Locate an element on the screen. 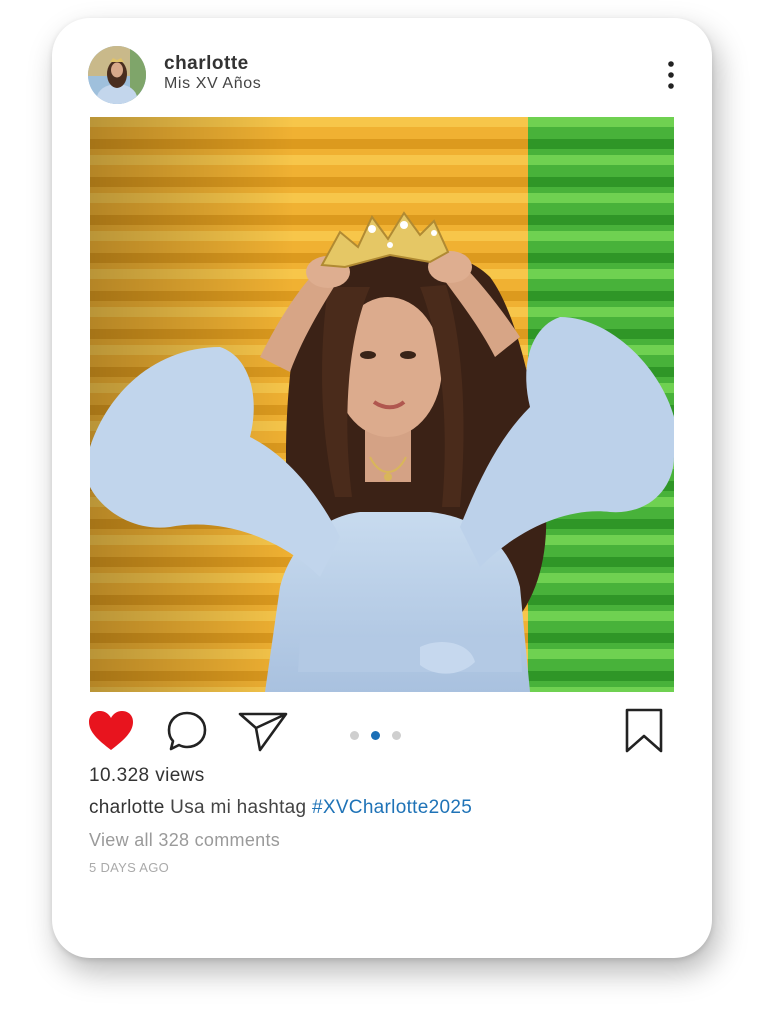  caption-text: Usa mi hashtag is located at coordinates (238, 807).